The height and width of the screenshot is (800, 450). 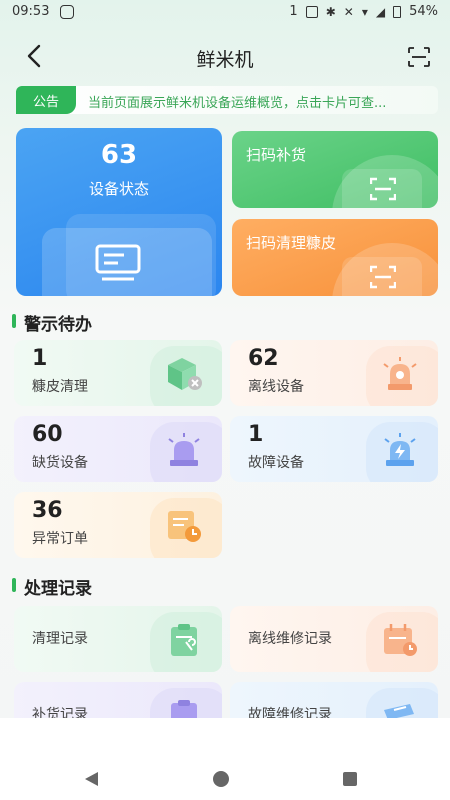 What do you see at coordinates (184, 449) in the screenshot?
I see `siren-icon` at bounding box center [184, 449].